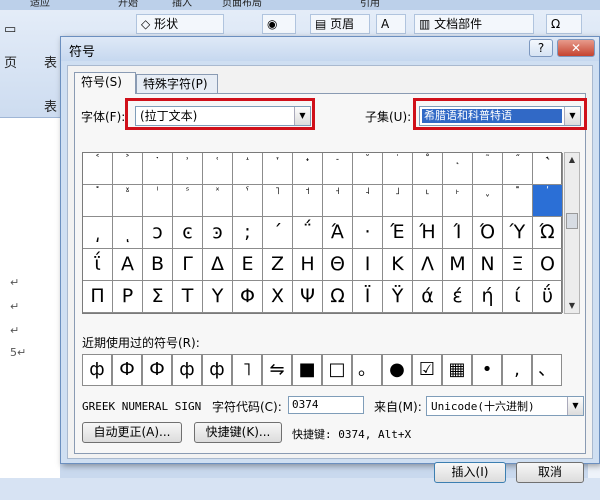  Describe the element at coordinates (10, 61) in the screenshot. I see `page-group-label: 页` at that location.